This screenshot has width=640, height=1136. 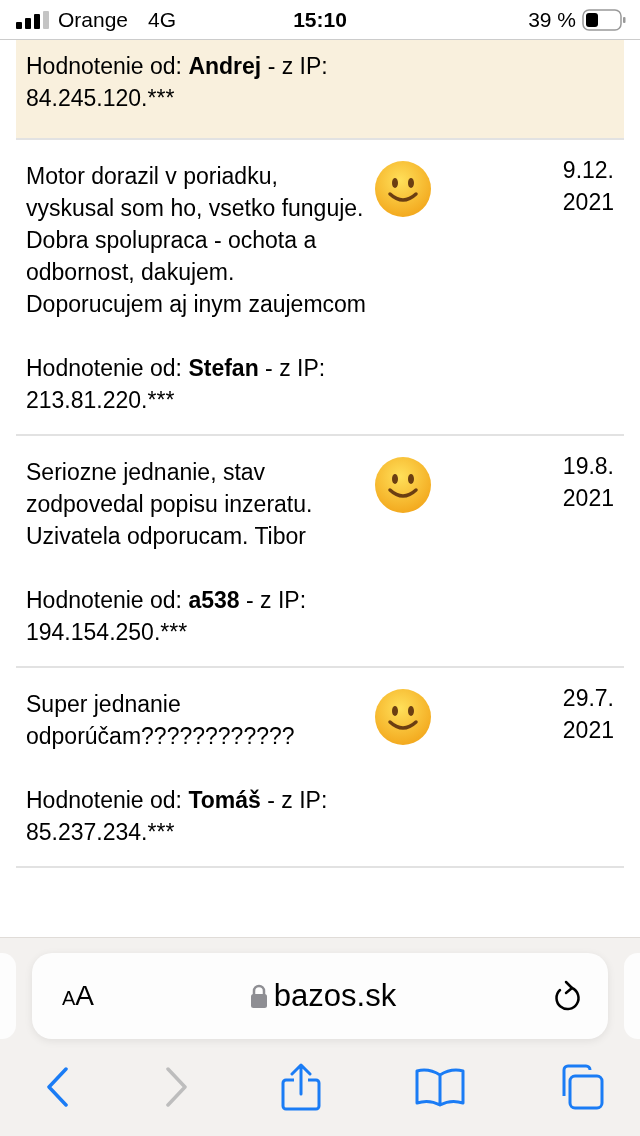 I want to click on url-text: bazos.sk, so click(x=335, y=996).